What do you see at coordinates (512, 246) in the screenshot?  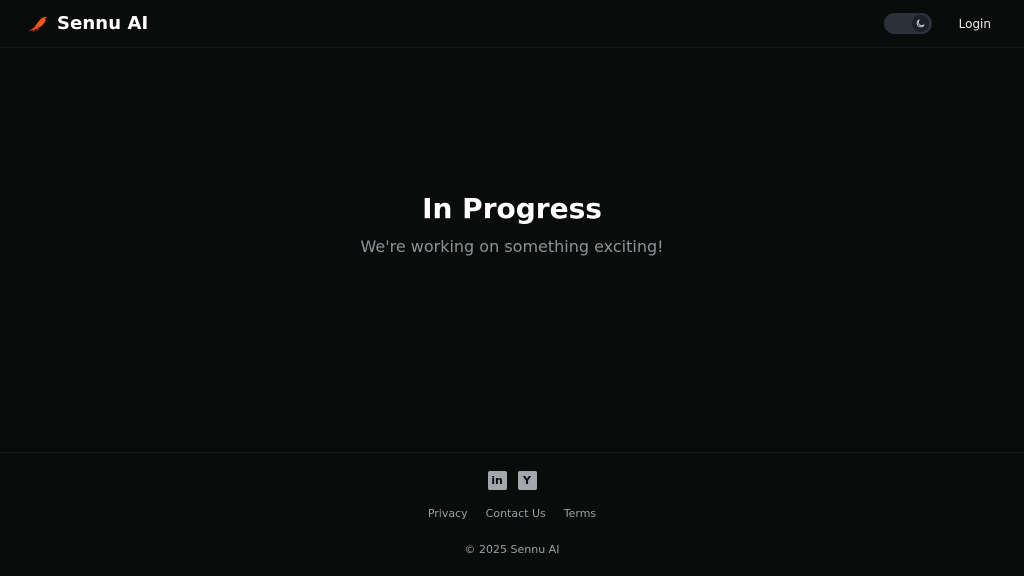 I see `page-subtitle: We're working on something exciting!` at bounding box center [512, 246].